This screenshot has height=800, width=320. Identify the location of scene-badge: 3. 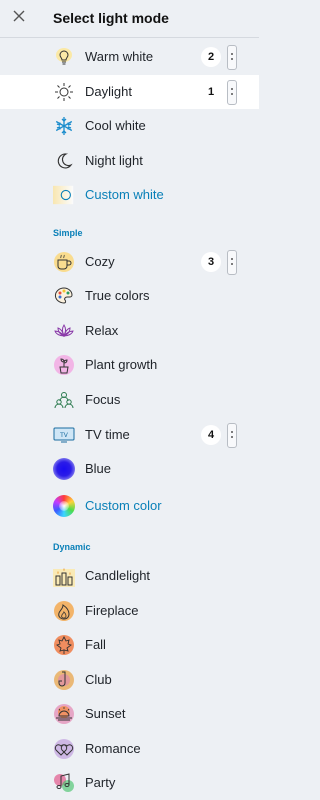
(211, 262).